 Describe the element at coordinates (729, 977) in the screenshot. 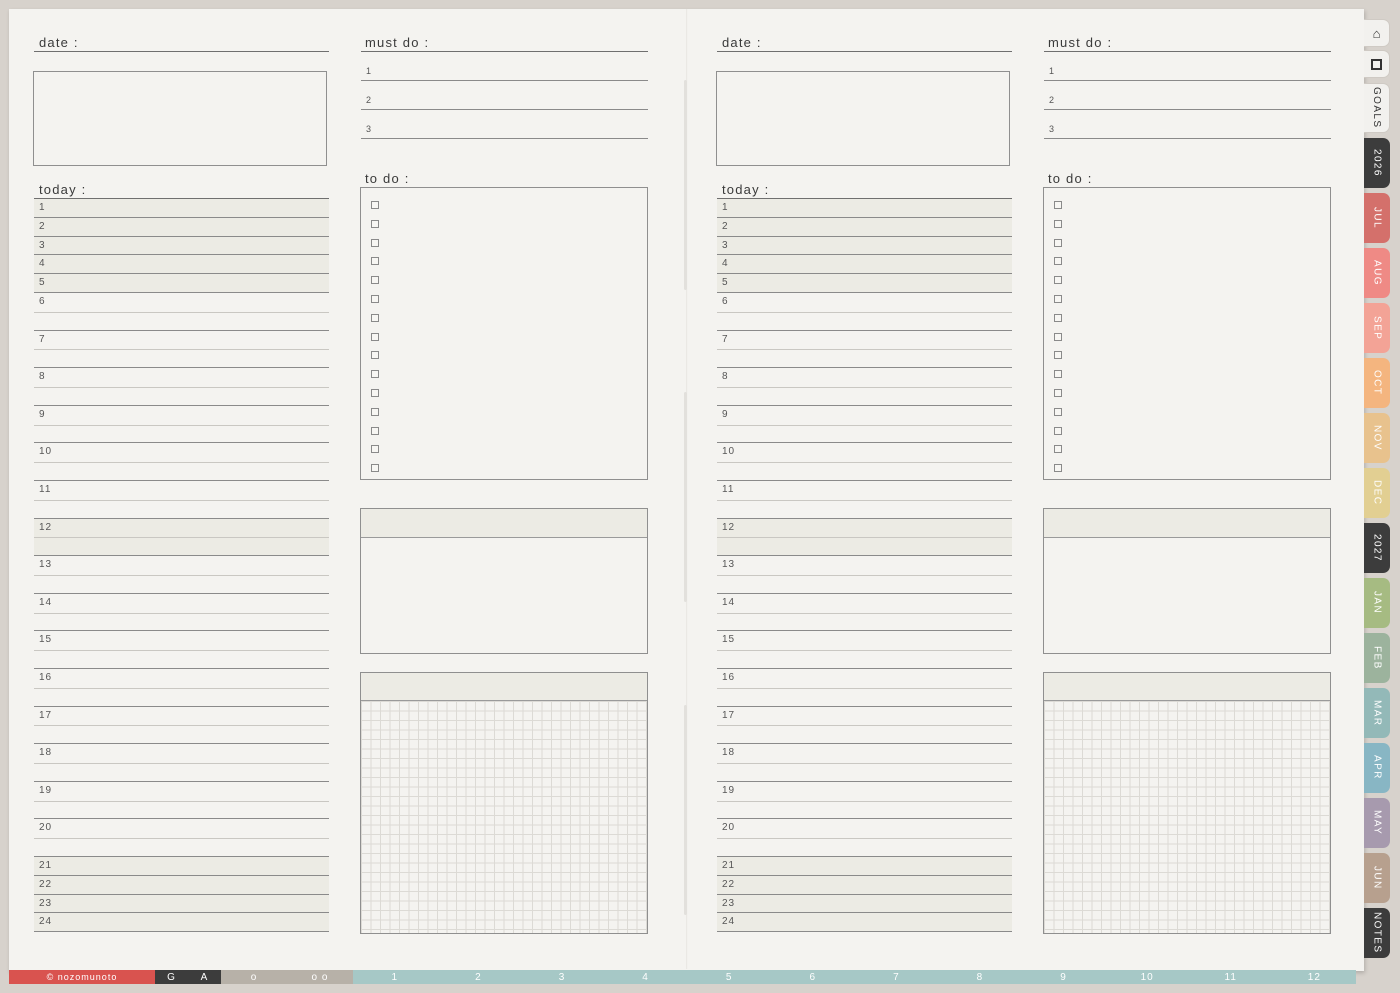

I see `bottom-tab-5: 5` at that location.